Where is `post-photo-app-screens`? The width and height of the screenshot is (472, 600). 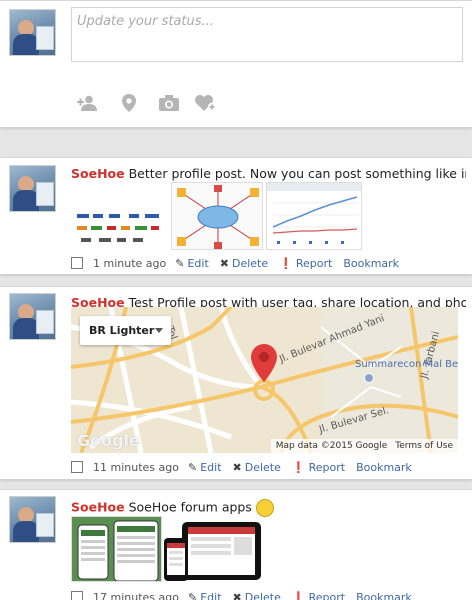 post-photo-app-screens is located at coordinates (116, 549).